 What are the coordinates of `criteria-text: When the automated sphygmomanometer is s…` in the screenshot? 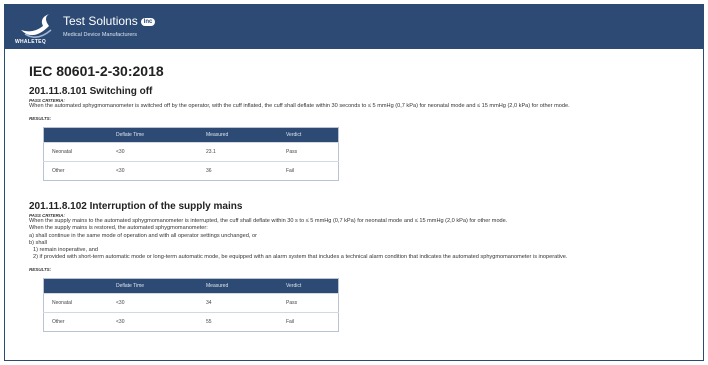 It's located at (299, 106).